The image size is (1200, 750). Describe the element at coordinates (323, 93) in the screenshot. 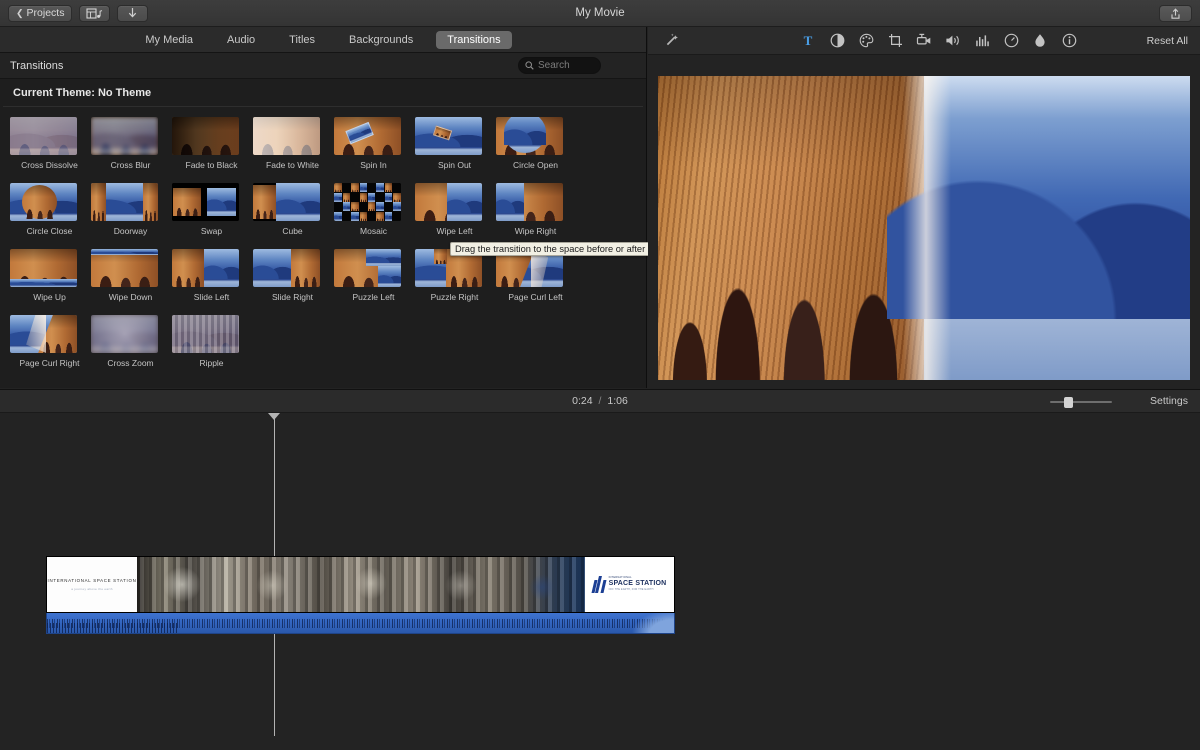

I see `current-theme-row: Current Theme: No Theme` at that location.